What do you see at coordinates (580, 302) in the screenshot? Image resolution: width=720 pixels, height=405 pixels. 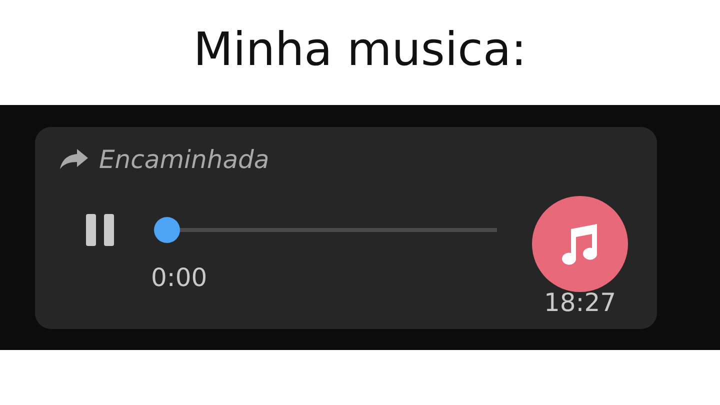 I see `duration-time: 18:27` at bounding box center [580, 302].